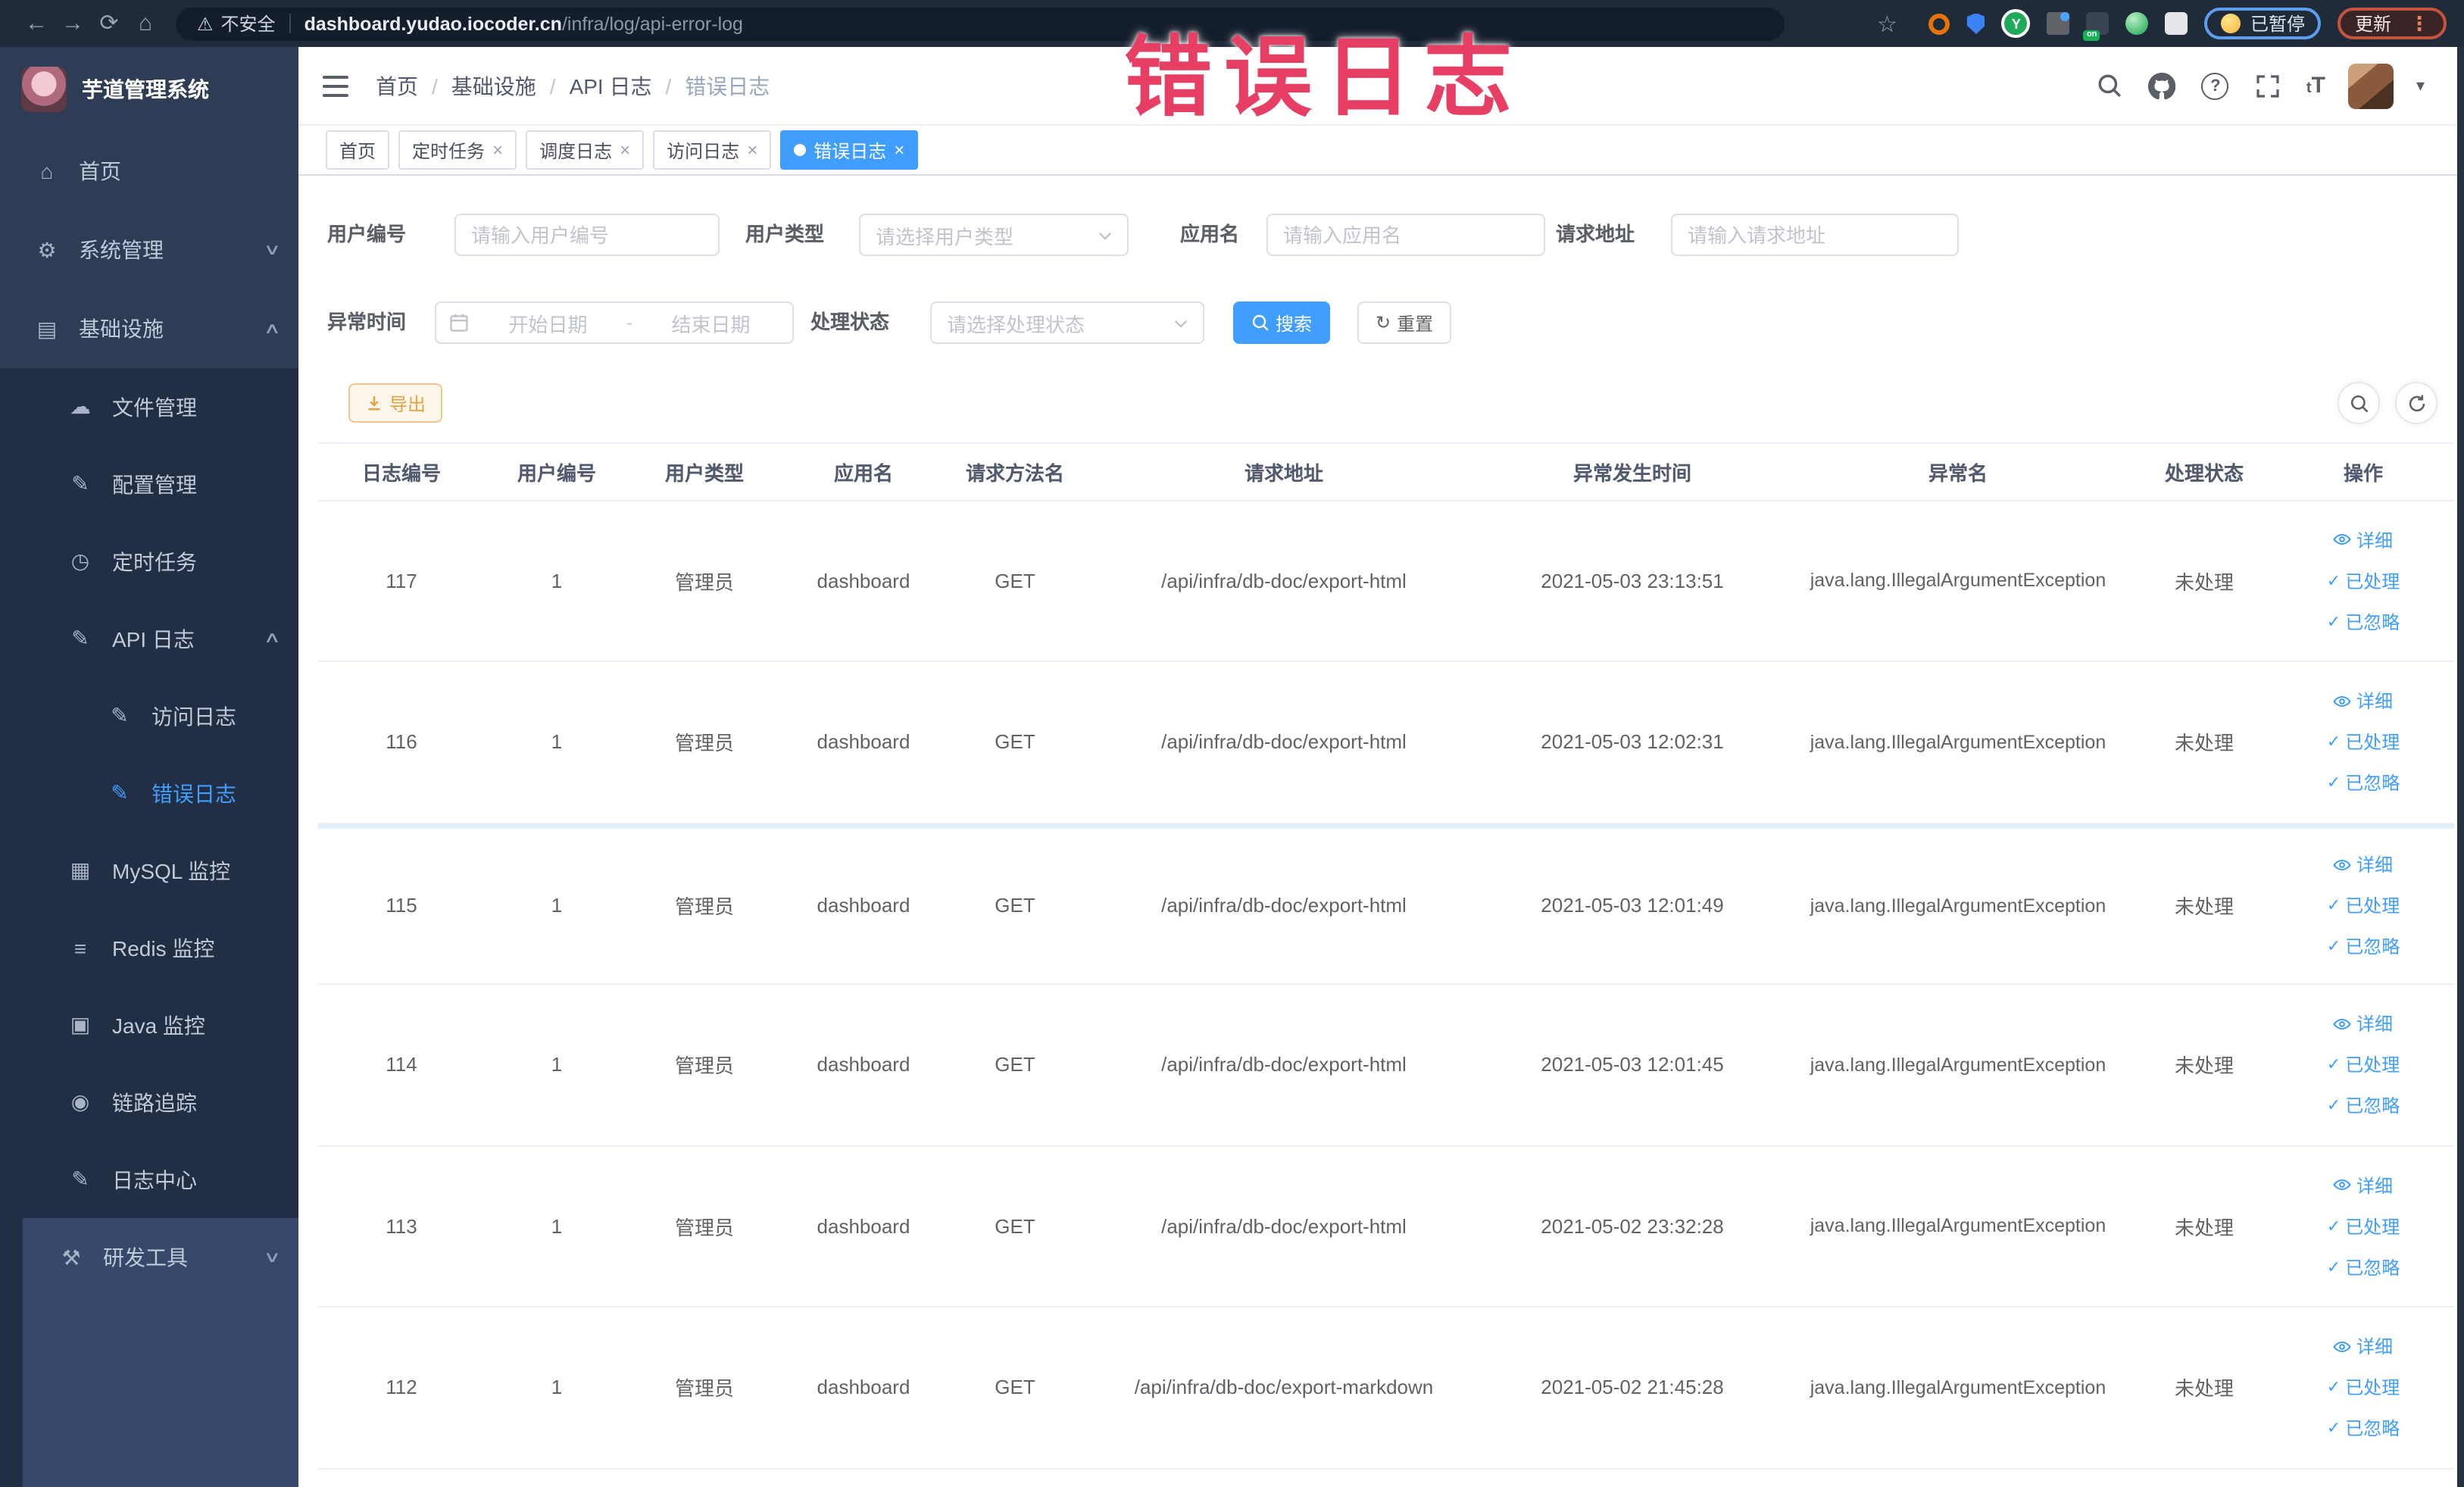 Image resolution: width=2464 pixels, height=1487 pixels. I want to click on table-header-cell: 请求地址, so click(1283, 473).